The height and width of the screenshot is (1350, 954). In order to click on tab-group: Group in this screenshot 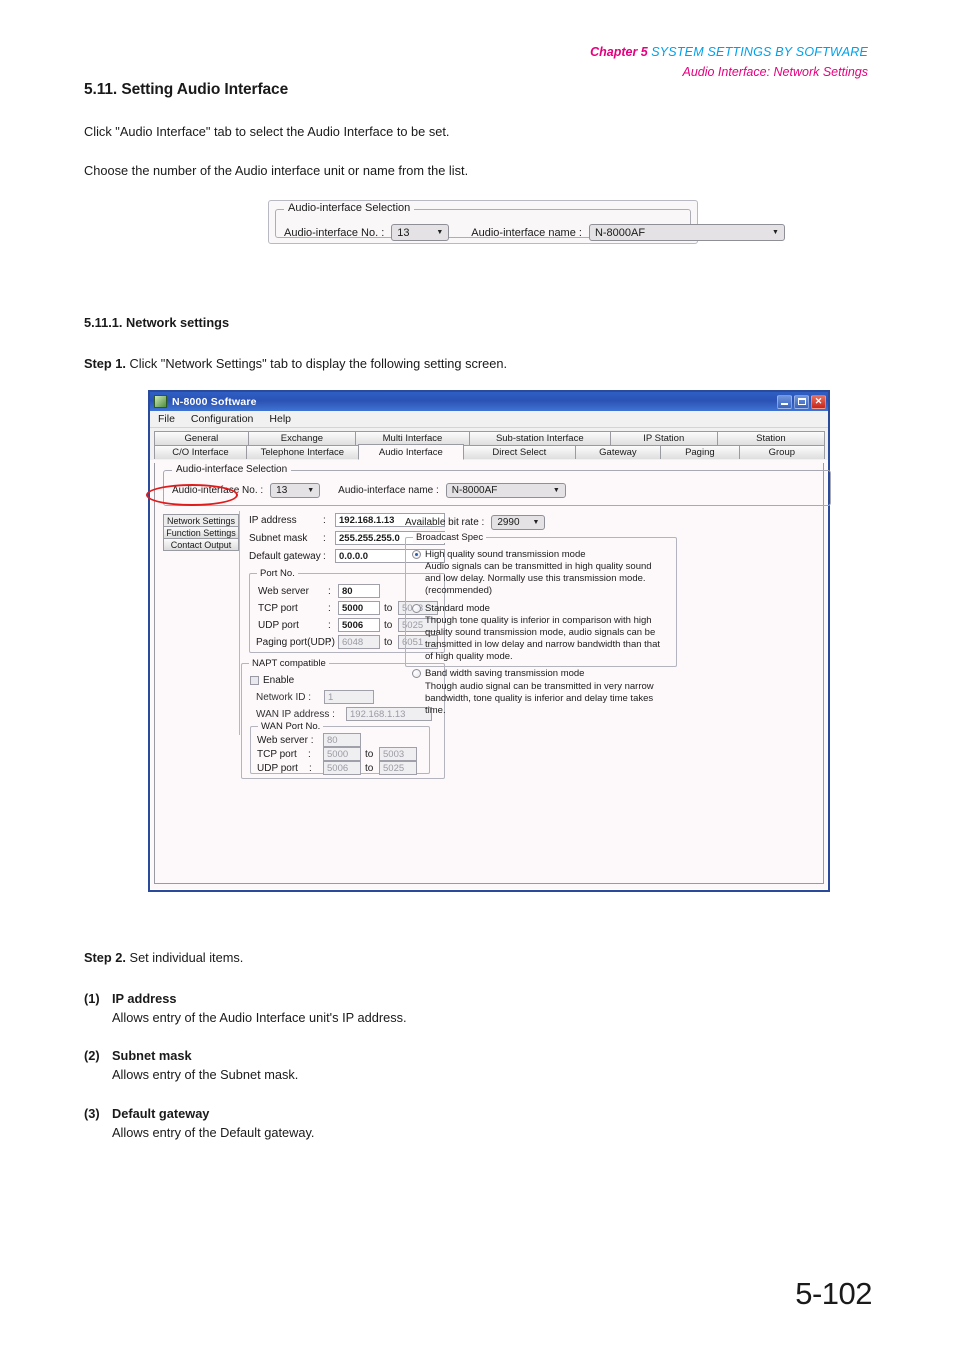, I will do `click(781, 452)`.